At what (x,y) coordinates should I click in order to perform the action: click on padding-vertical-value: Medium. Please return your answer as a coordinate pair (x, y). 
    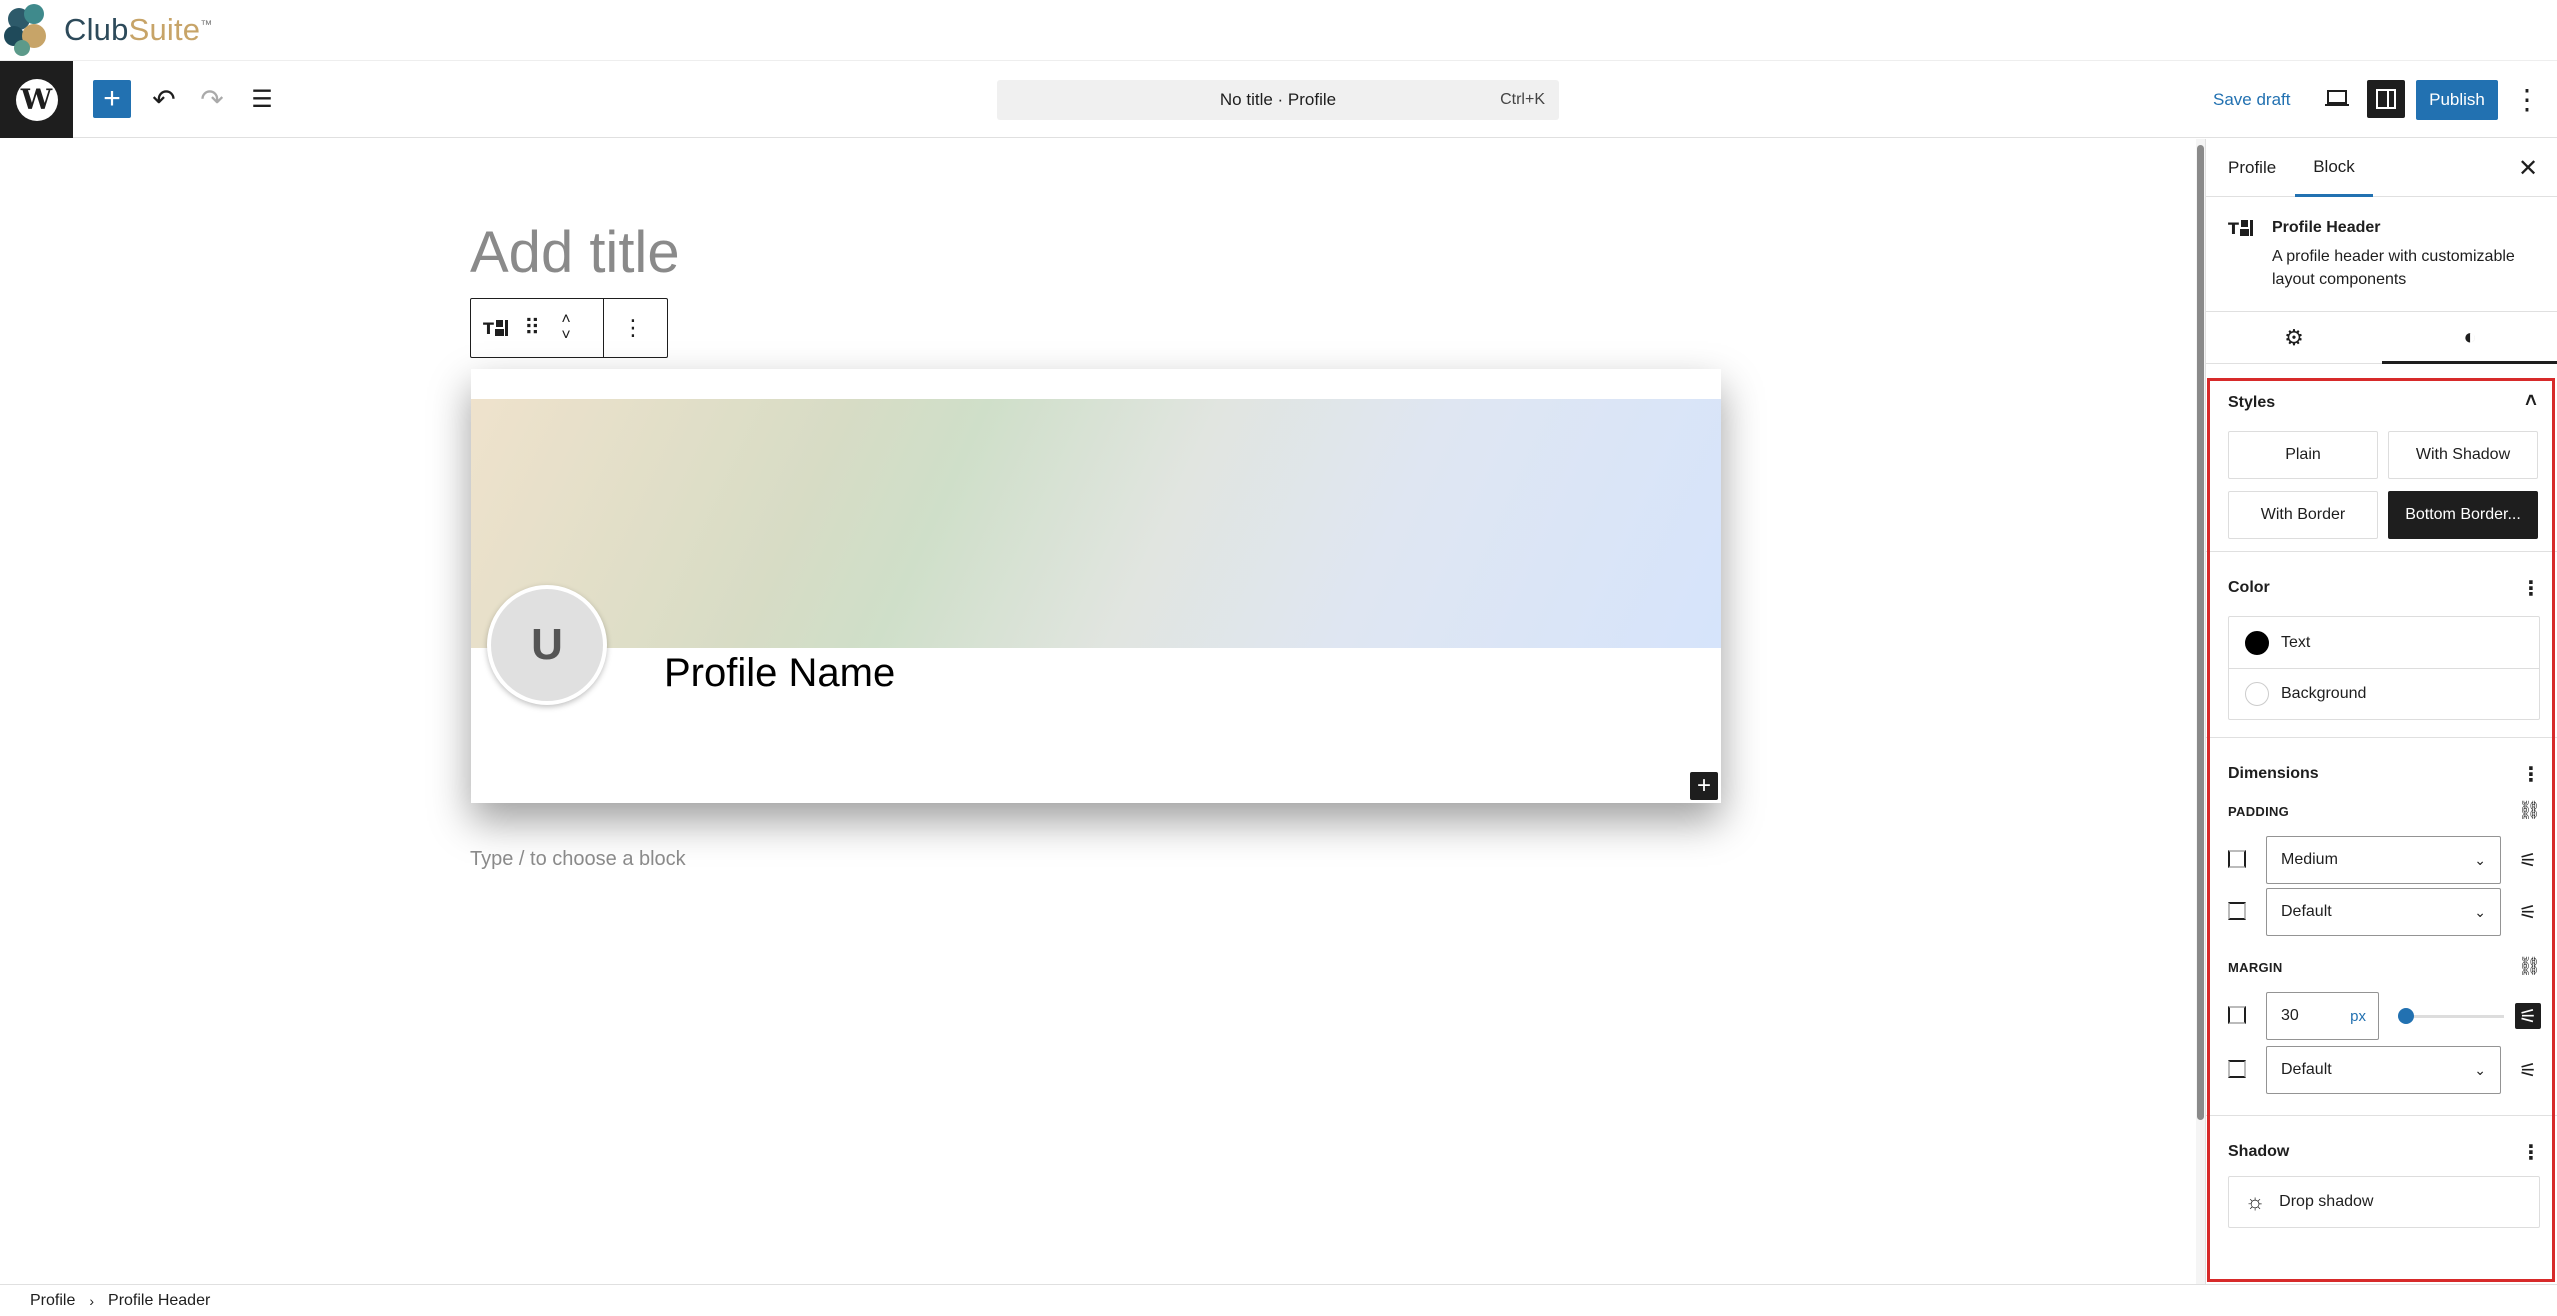
    Looking at the image, I should click on (2309, 859).